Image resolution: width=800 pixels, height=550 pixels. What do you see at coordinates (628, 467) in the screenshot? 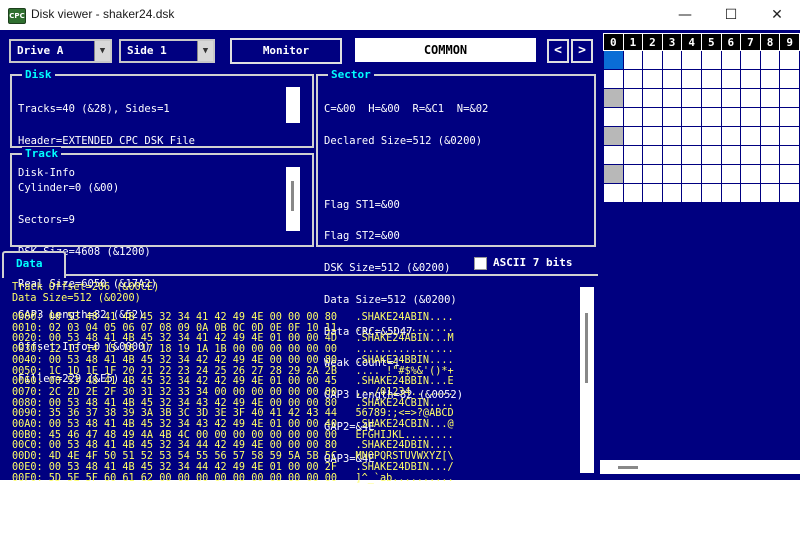
I see `sector-map-scroll-thumb` at bounding box center [628, 467].